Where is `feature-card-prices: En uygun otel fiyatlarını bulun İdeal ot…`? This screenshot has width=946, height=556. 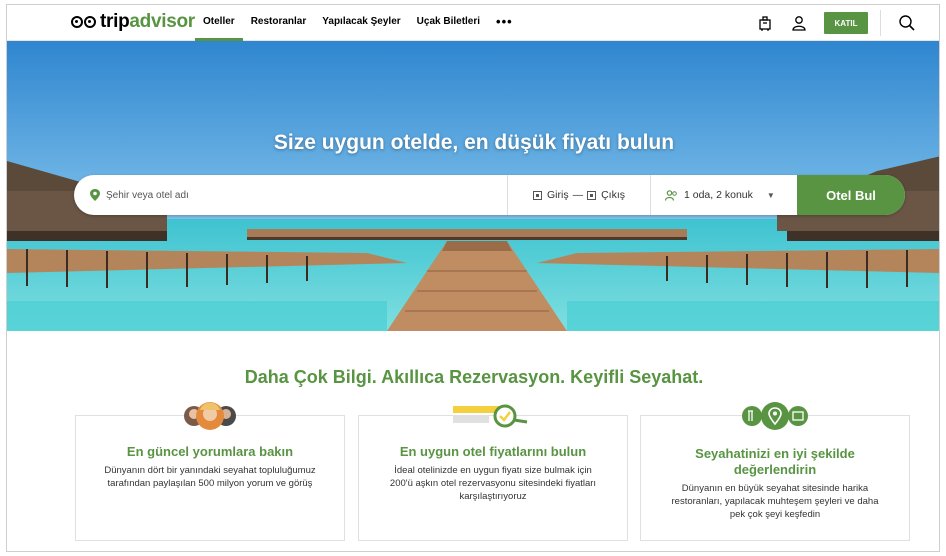
feature-card-prices: En uygun otel fiyatlarını bulun İdeal ot… is located at coordinates (493, 472).